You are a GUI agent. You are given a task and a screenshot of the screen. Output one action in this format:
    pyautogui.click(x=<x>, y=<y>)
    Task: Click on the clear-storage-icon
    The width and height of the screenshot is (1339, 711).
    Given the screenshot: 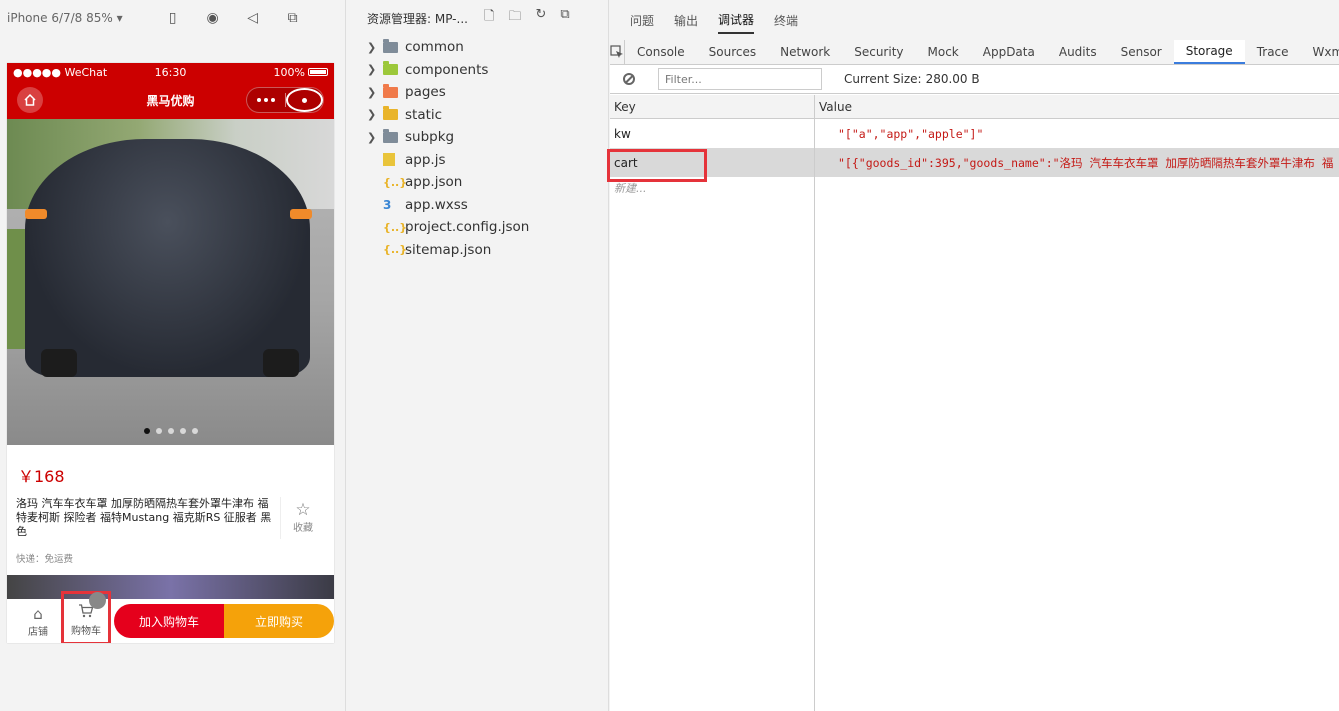 What is the action you would take?
    pyautogui.click(x=629, y=79)
    